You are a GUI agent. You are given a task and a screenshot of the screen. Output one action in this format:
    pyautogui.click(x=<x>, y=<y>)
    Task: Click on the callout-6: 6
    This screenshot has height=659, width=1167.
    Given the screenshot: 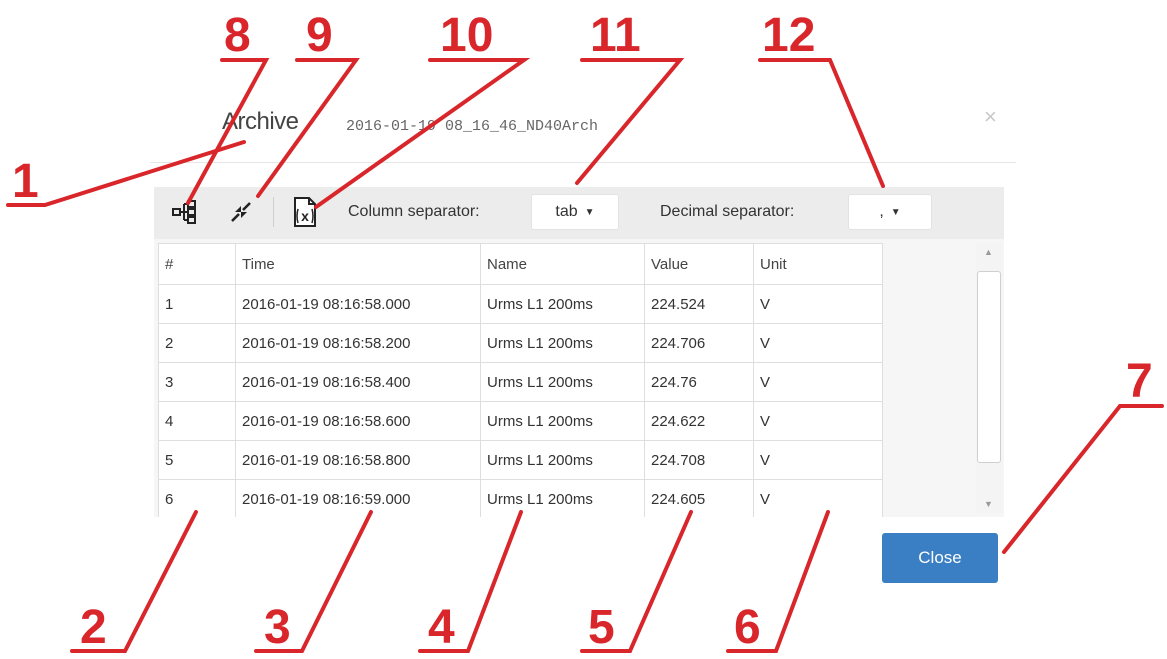 What is the action you would take?
    pyautogui.click(x=747, y=627)
    